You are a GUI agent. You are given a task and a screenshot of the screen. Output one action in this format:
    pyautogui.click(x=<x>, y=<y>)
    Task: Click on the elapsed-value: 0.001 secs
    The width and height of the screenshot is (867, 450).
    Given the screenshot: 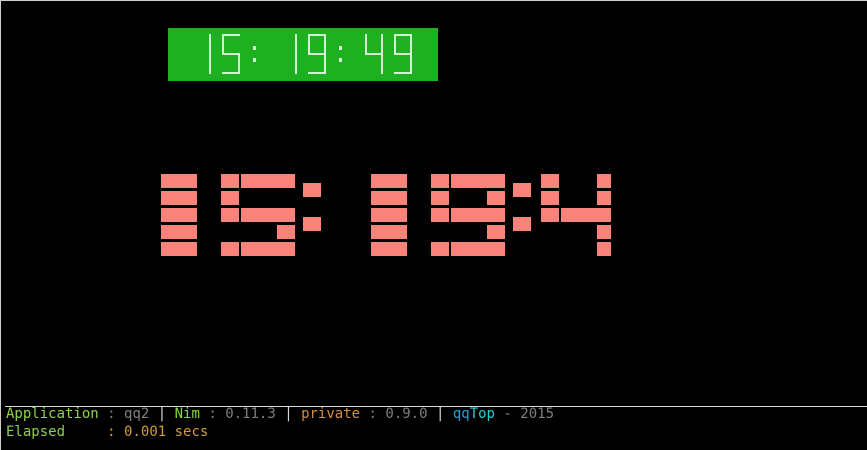 What is the action you would take?
    pyautogui.click(x=166, y=432)
    